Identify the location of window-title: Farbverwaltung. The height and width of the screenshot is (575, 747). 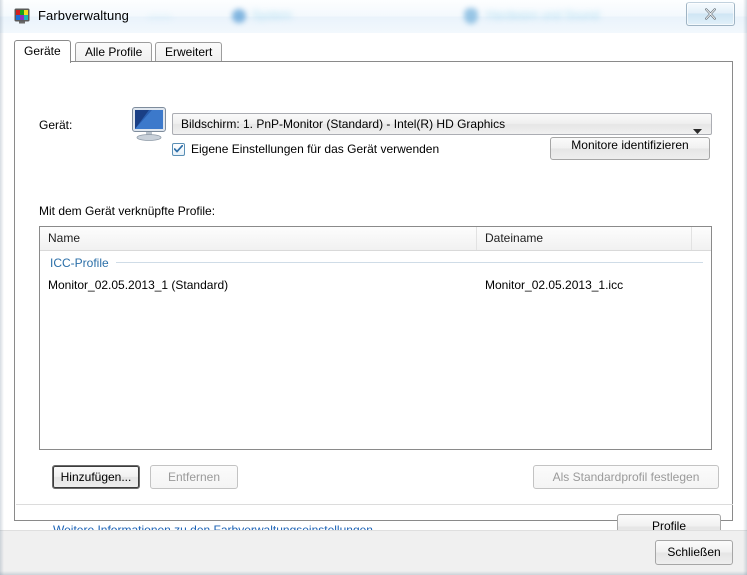
(83, 15).